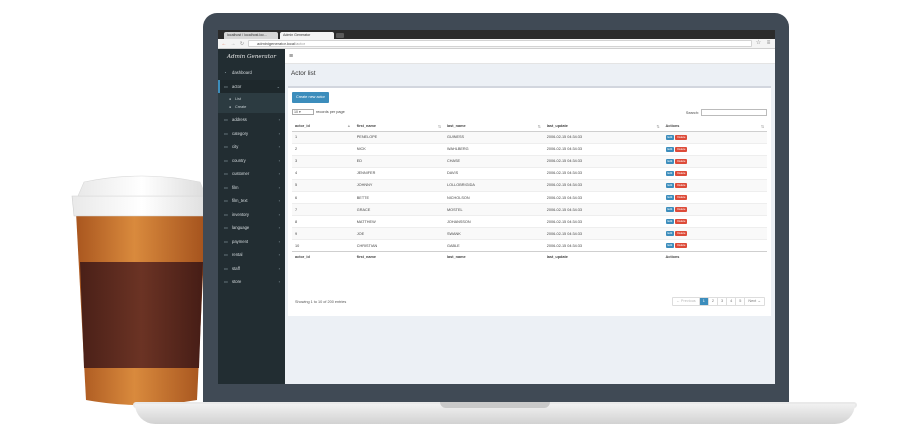 The height and width of the screenshot is (440, 900). What do you see at coordinates (494, 209) in the screenshot?
I see `cell-last-name: MOSTEL` at bounding box center [494, 209].